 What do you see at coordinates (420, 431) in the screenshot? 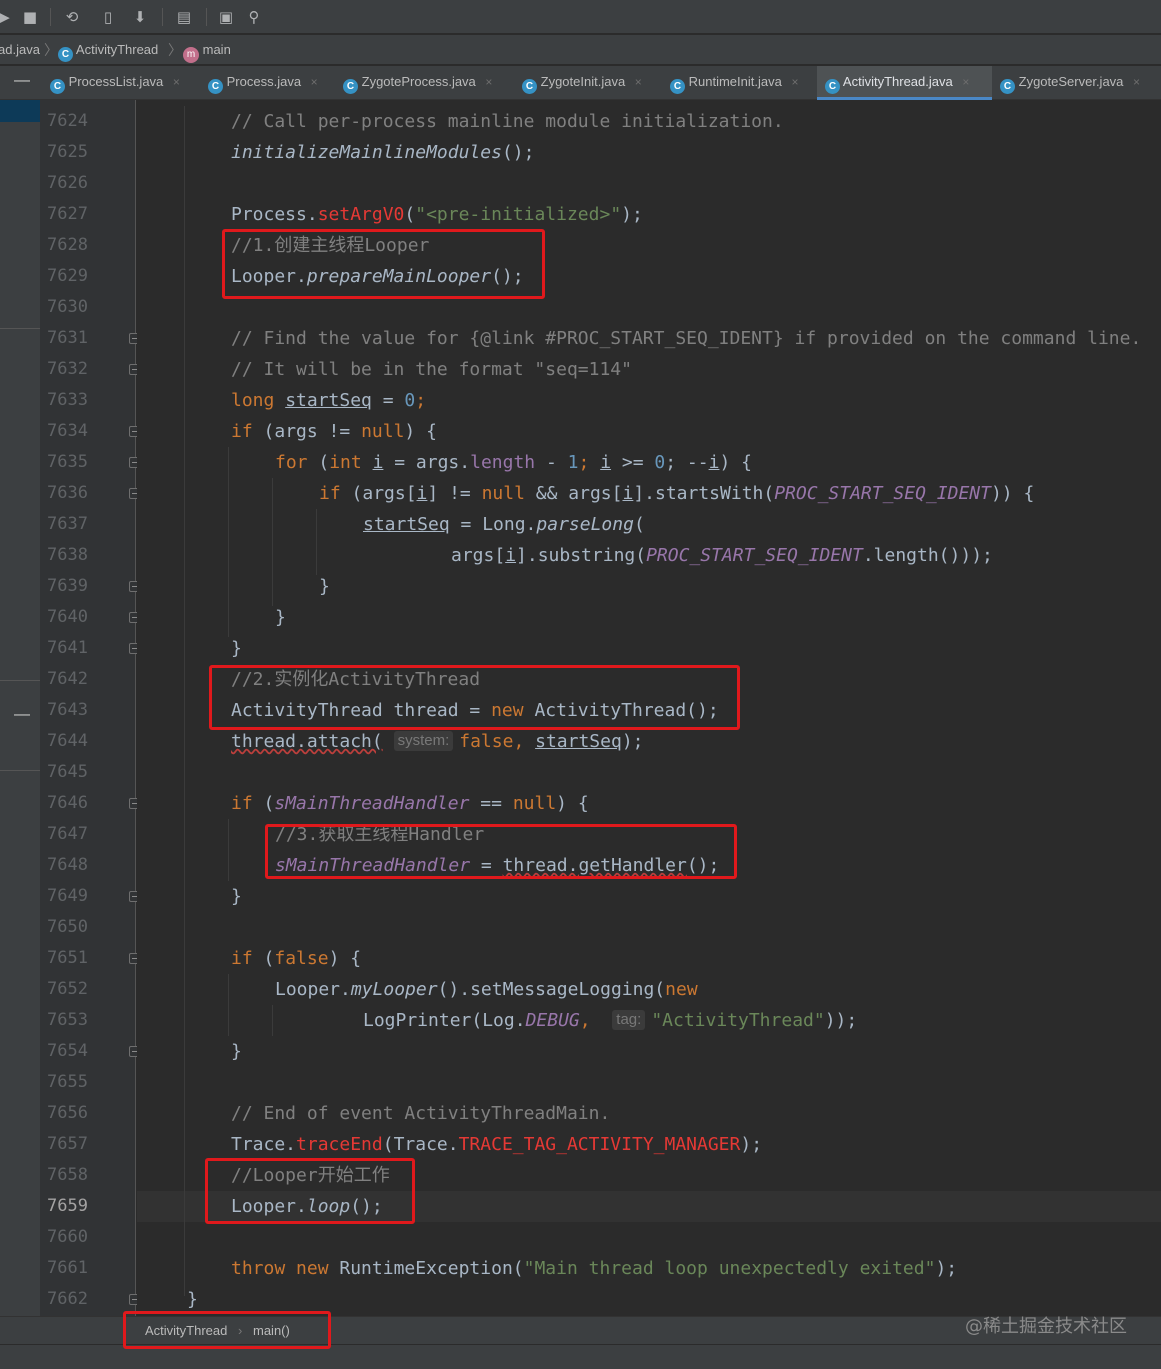
I see `punct: ) {` at bounding box center [420, 431].